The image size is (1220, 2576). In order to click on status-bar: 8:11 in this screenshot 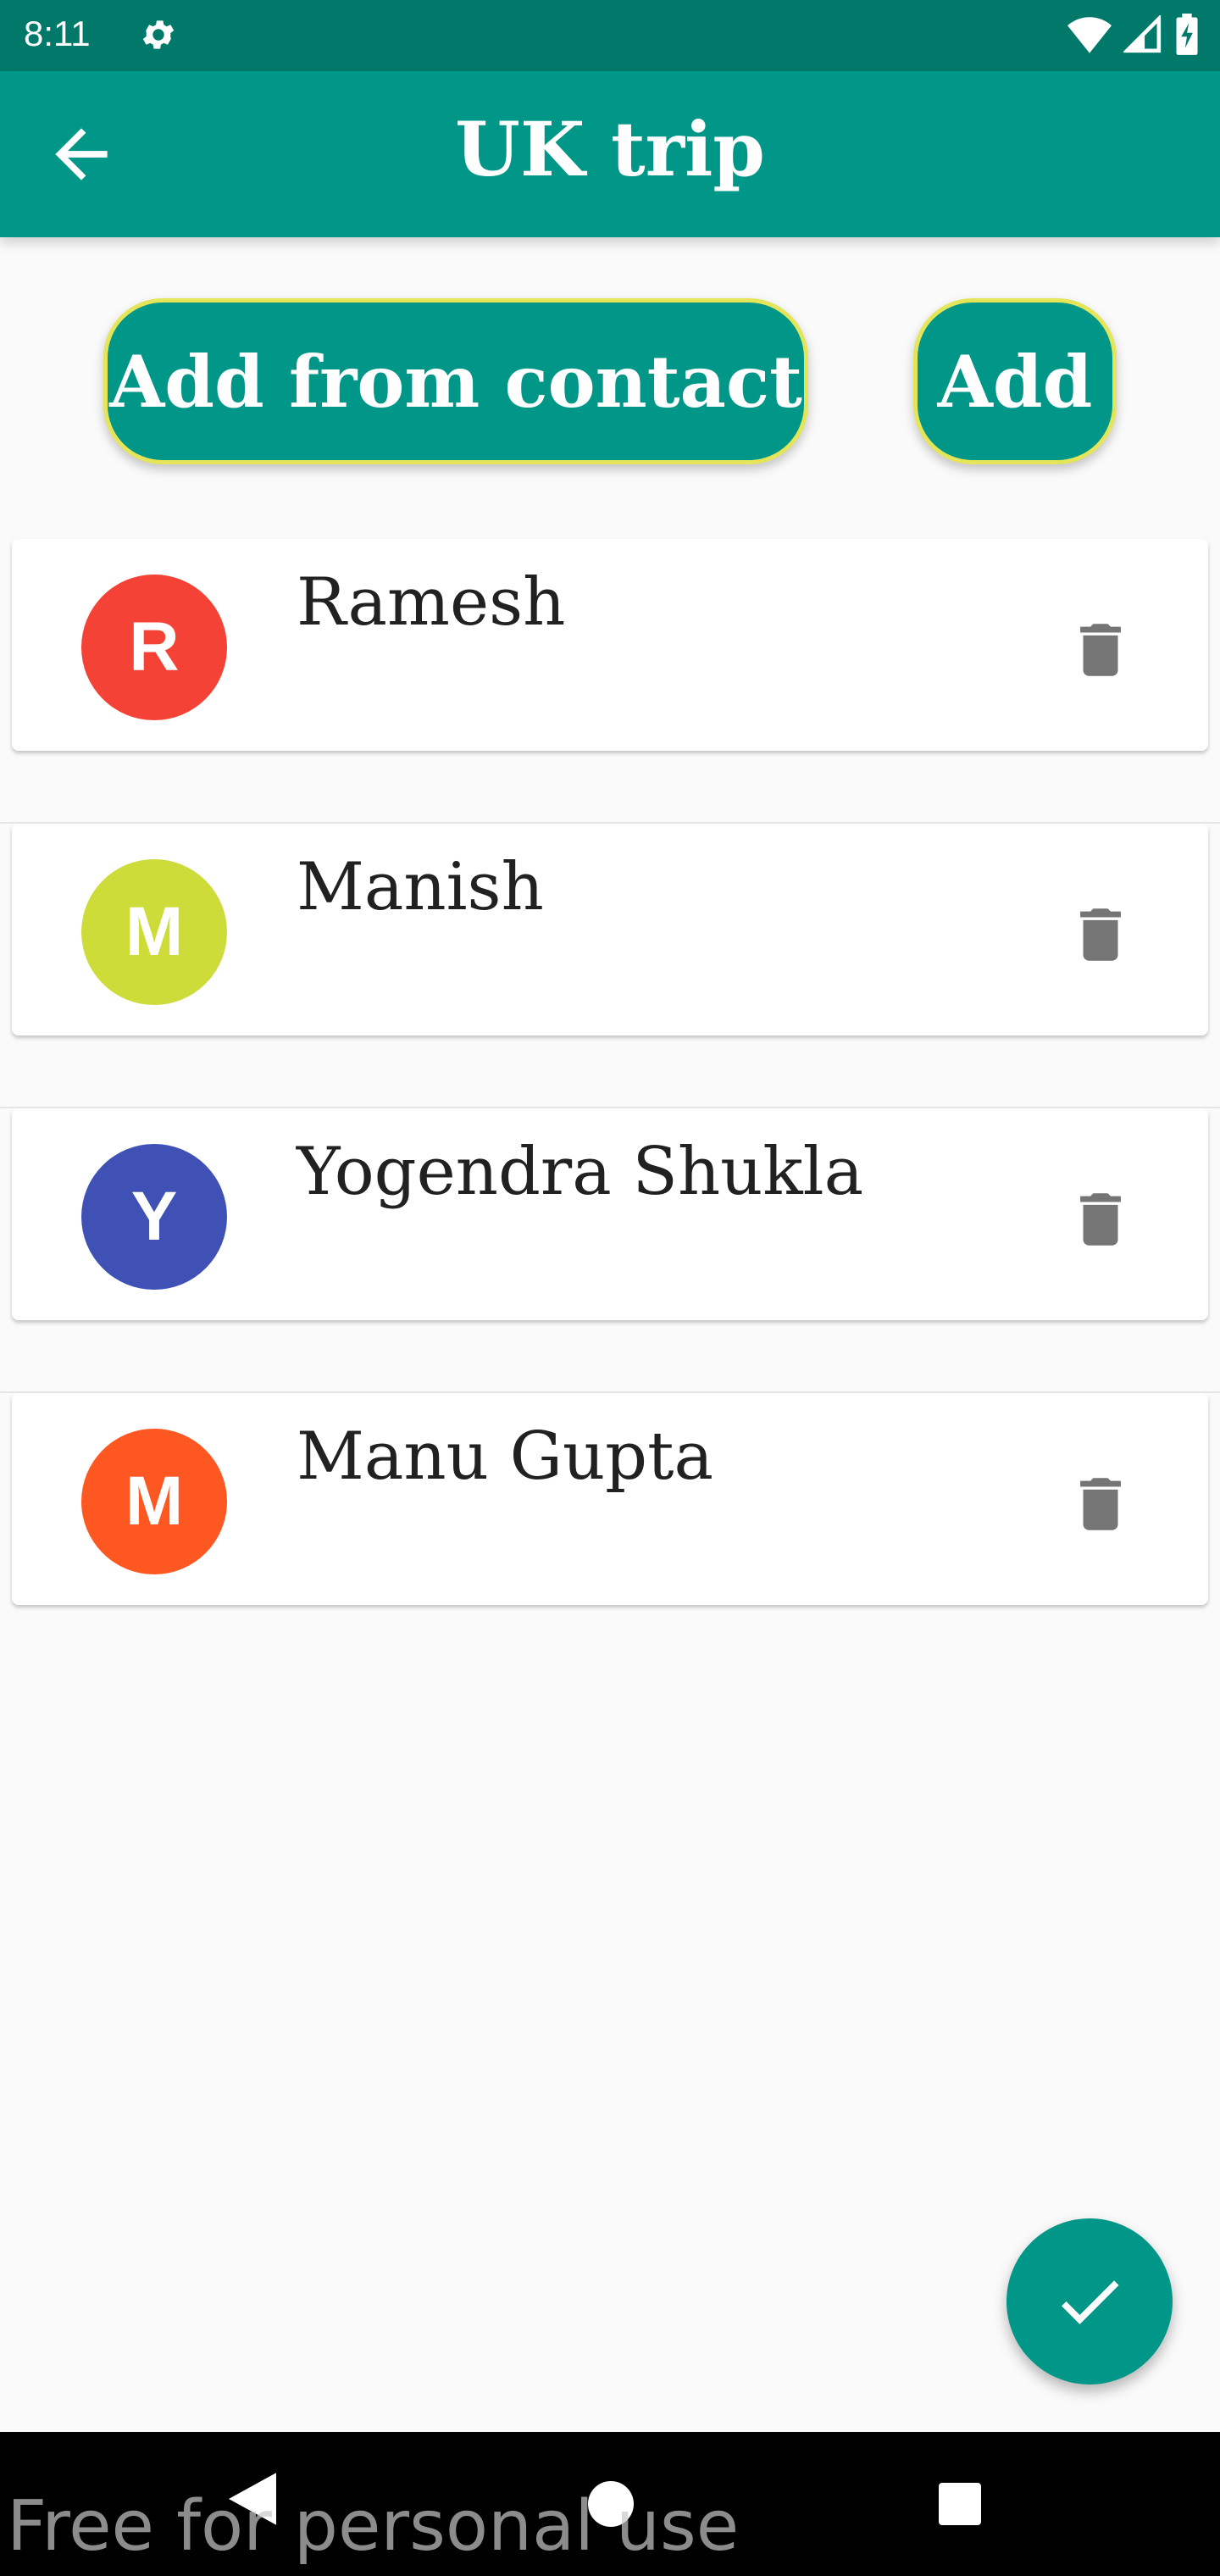, I will do `click(610, 35)`.